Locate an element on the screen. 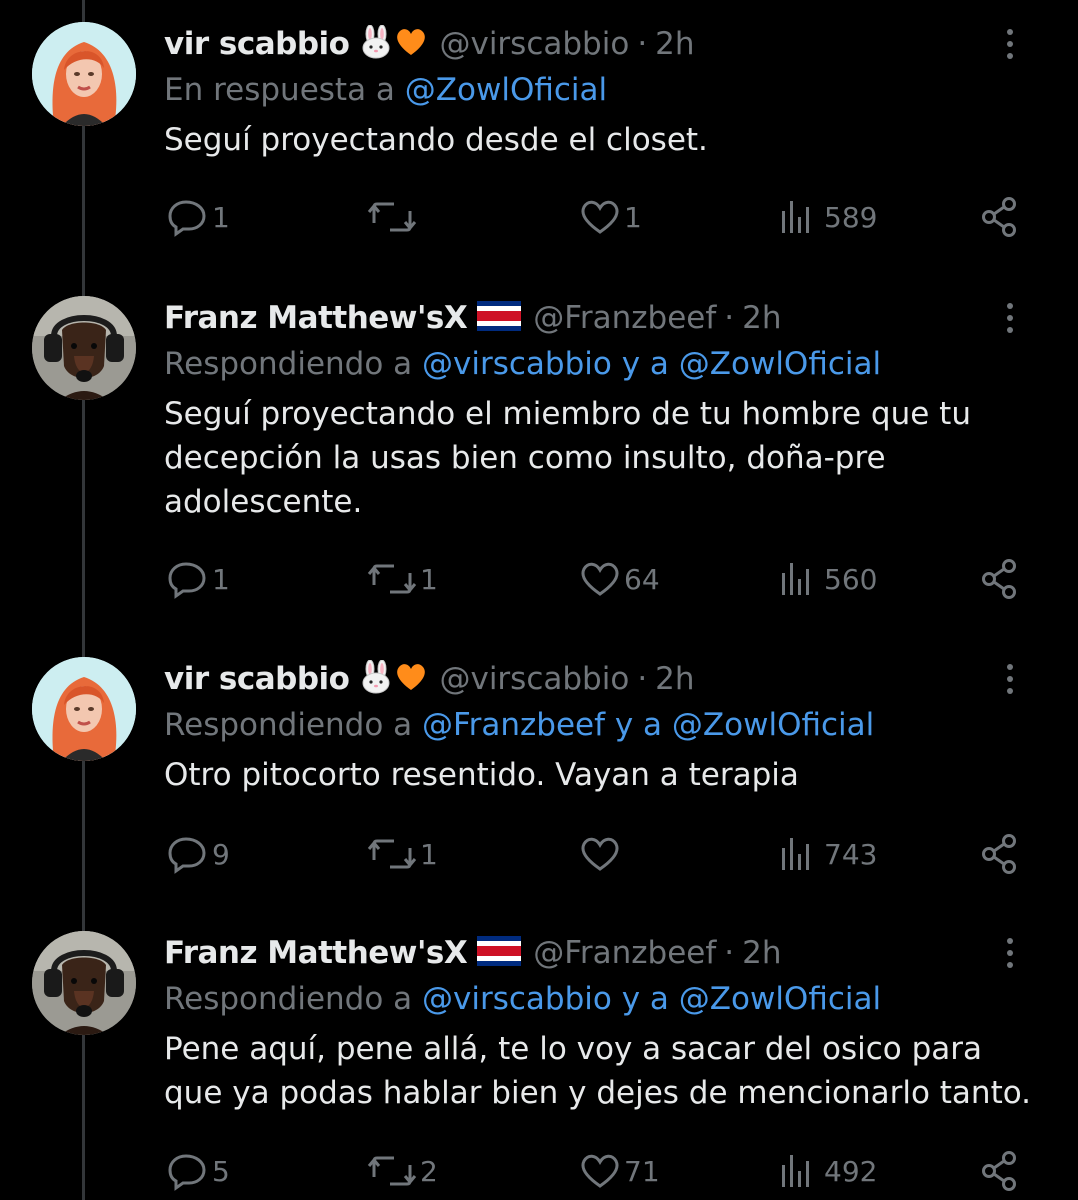 The height and width of the screenshot is (1200, 1078). view-count: 589 is located at coordinates (851, 217).